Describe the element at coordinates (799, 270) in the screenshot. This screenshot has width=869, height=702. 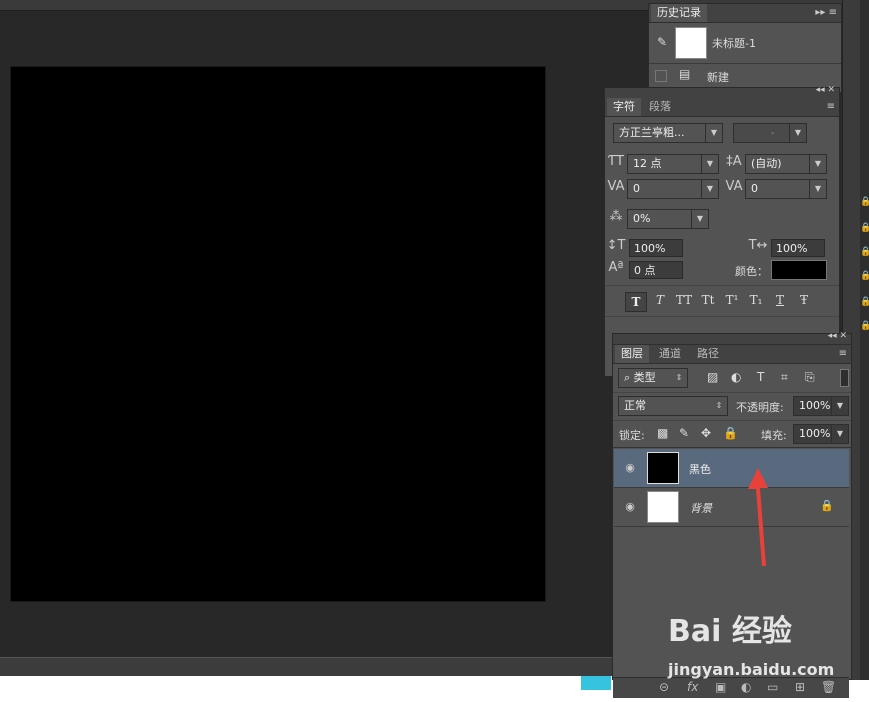
I see `text-color-swatch` at that location.